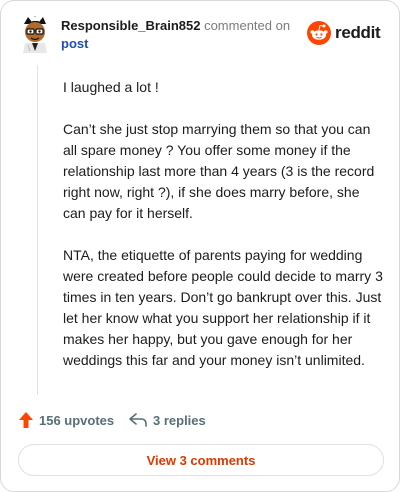  Describe the element at coordinates (74, 43) in the screenshot. I see `post-link: post` at that location.